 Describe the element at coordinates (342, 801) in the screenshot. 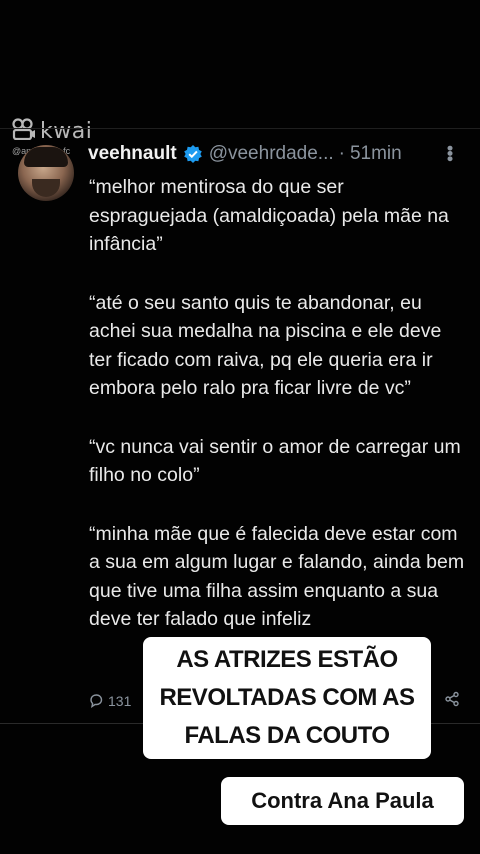

I see `sub-caption: Contra Ana Paula` at that location.